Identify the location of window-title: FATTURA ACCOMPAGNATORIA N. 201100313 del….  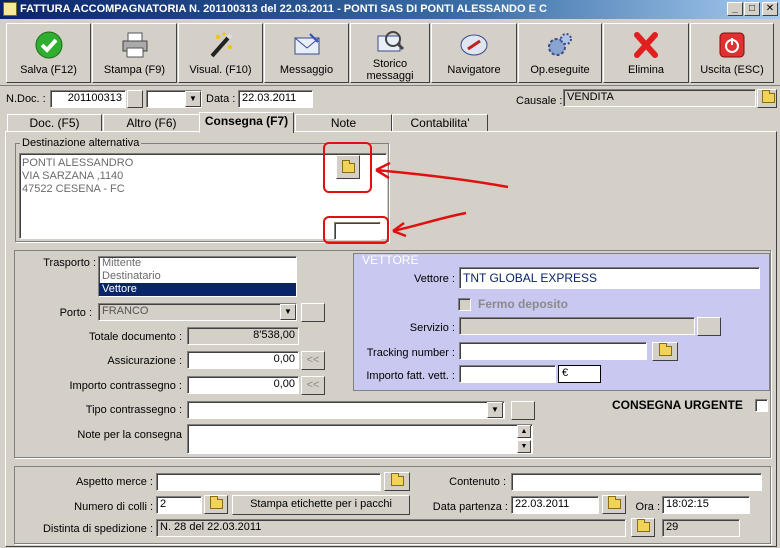
(283, 9).